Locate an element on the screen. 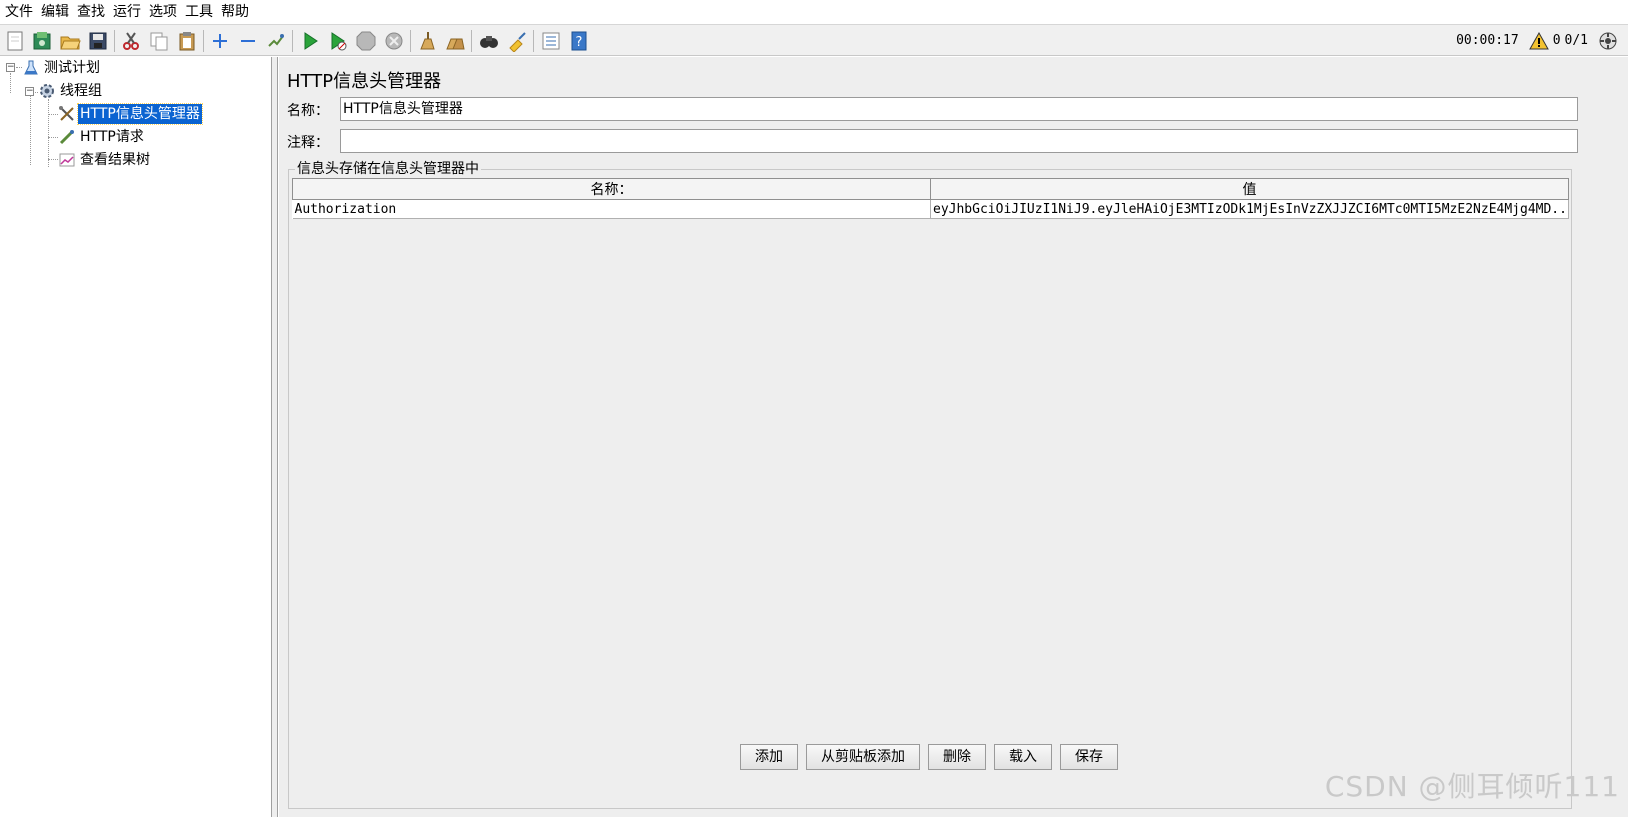  tree-node-label: 测试计划 is located at coordinates (72, 68).